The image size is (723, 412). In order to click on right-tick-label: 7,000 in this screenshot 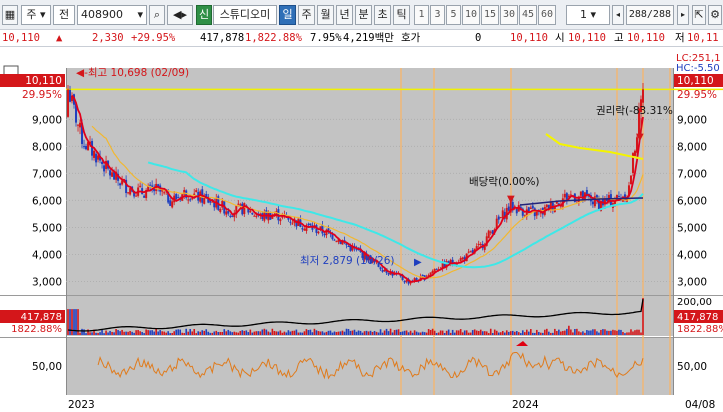, I will do `click(692, 174)`.